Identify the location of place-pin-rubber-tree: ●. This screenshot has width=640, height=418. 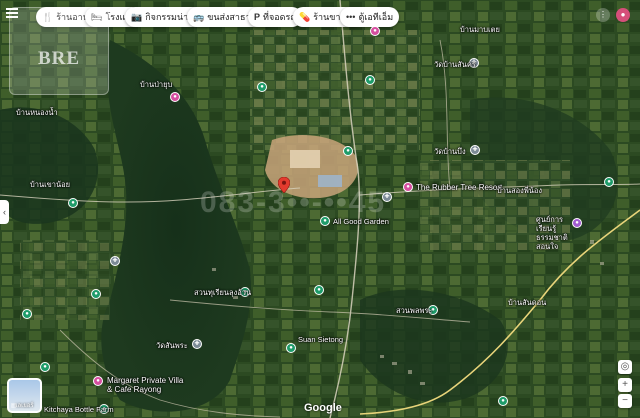
(408, 187).